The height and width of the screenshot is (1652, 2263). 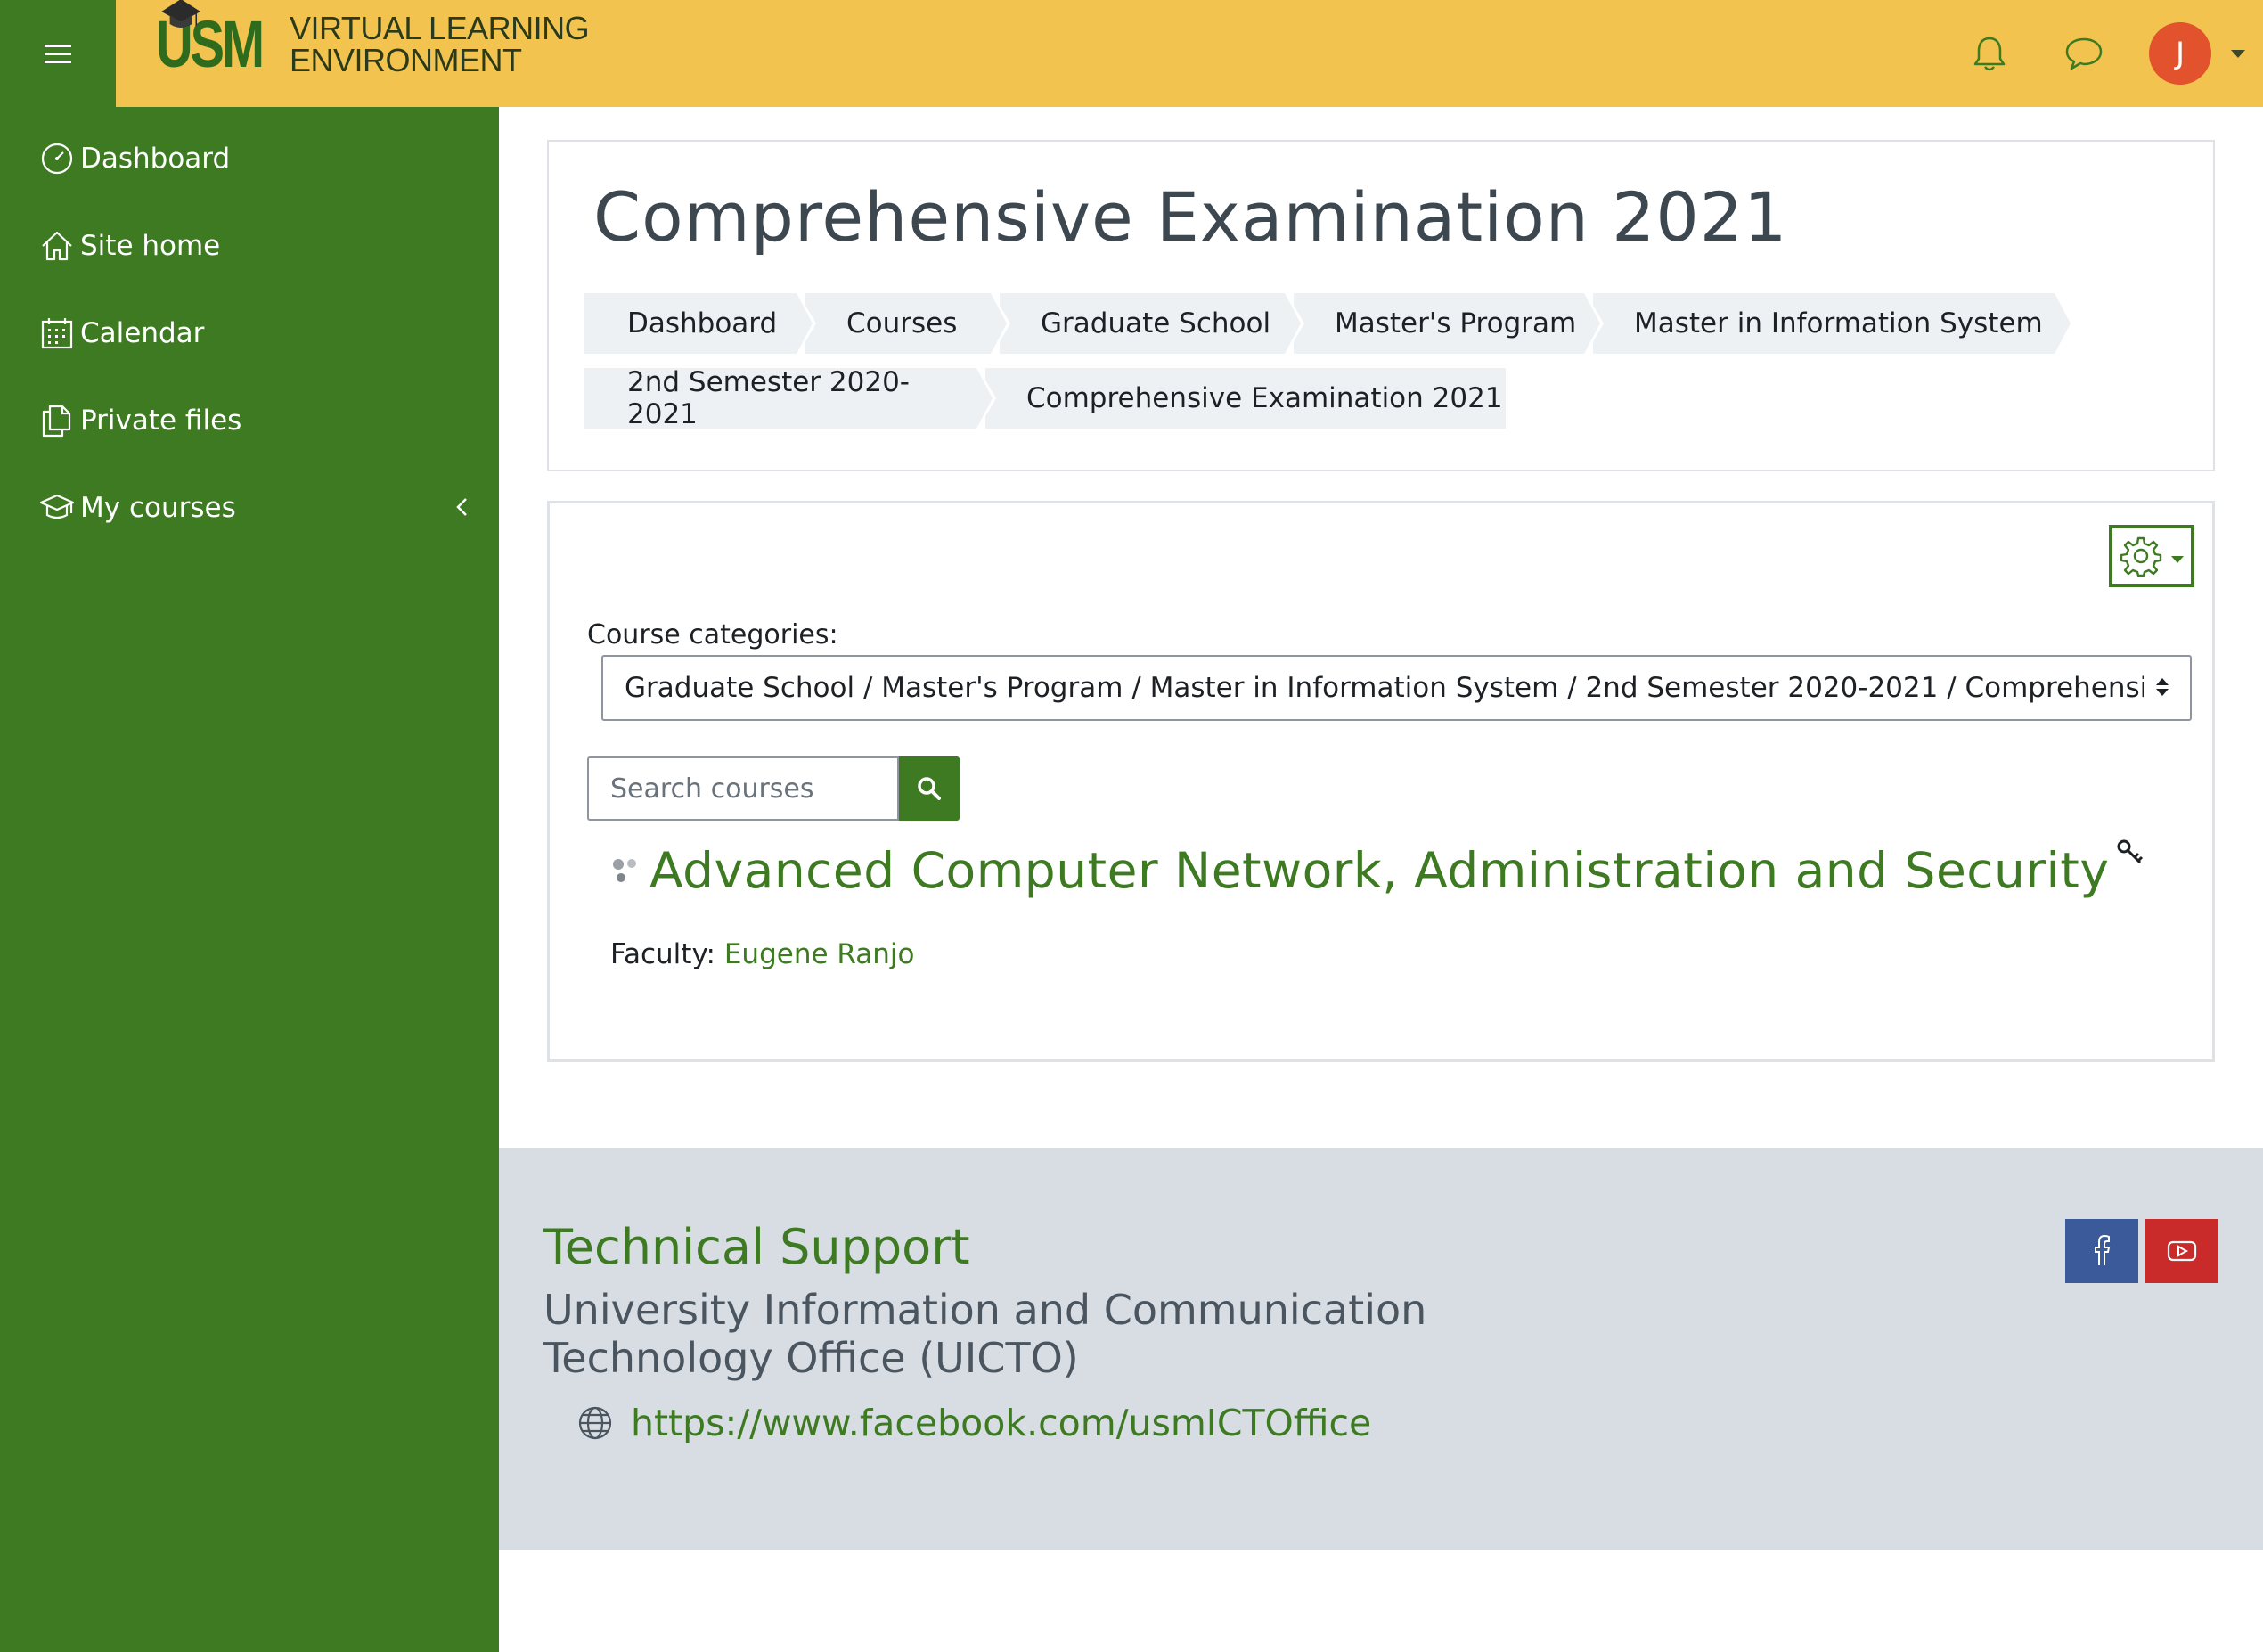 I want to click on breadcrumb-courses: Courses, so click(x=907, y=323).